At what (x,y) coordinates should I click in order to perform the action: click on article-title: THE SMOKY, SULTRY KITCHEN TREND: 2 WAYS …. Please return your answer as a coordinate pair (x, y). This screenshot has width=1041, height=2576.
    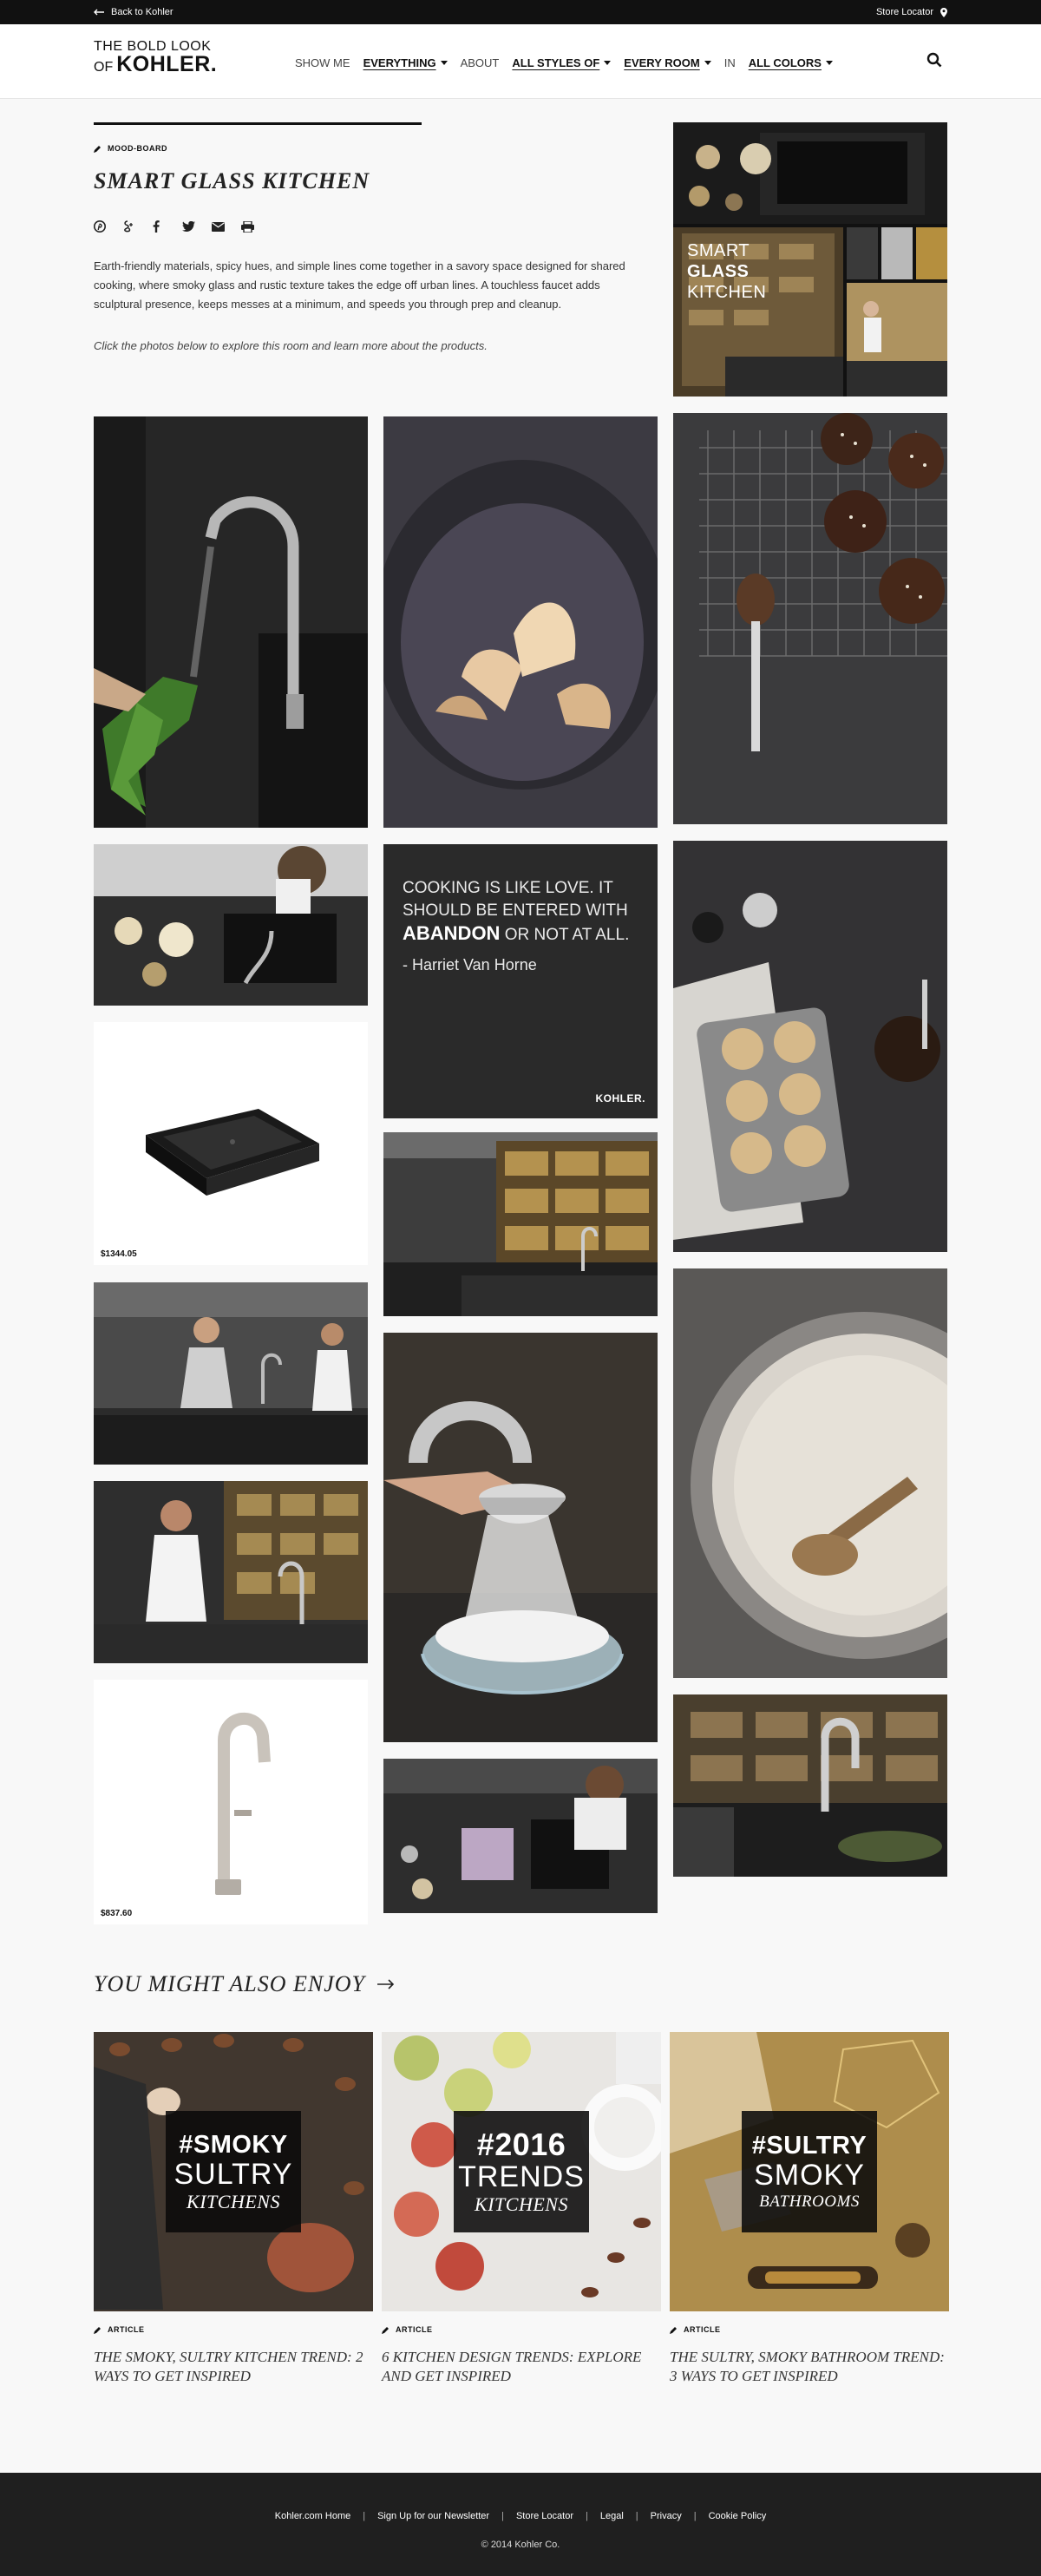
    Looking at the image, I should click on (233, 2367).